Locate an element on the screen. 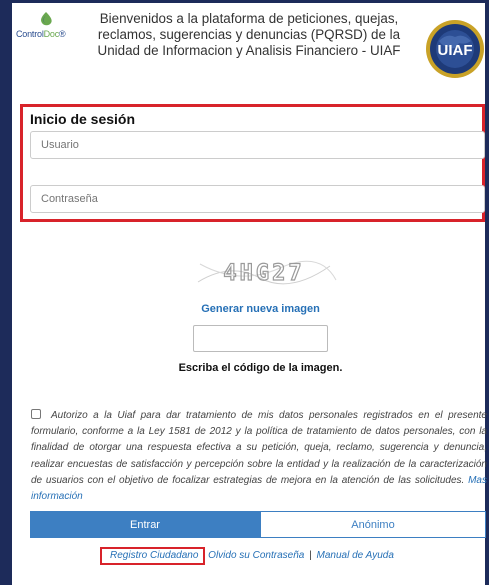 The width and height of the screenshot is (489, 585). controldoc-wordmark: ControlDoc® is located at coordinates (41, 34).